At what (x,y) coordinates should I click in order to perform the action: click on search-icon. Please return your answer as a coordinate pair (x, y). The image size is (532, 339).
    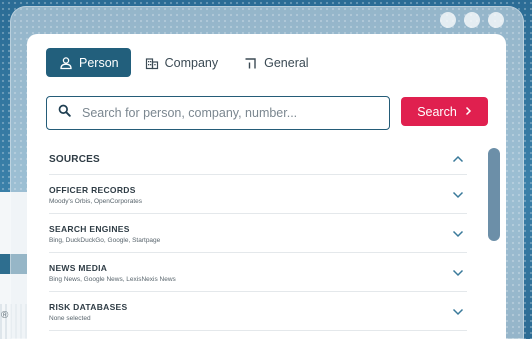
    Looking at the image, I should click on (64, 113).